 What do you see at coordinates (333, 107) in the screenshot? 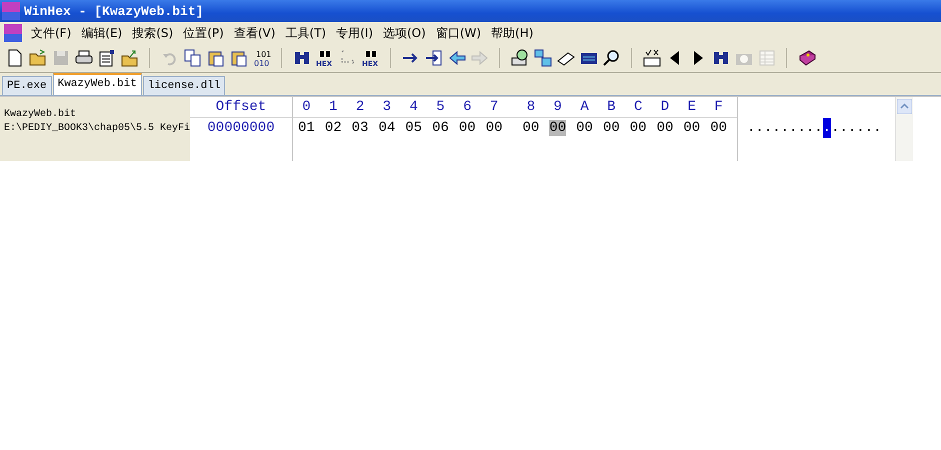
I see `column-header: 1` at bounding box center [333, 107].